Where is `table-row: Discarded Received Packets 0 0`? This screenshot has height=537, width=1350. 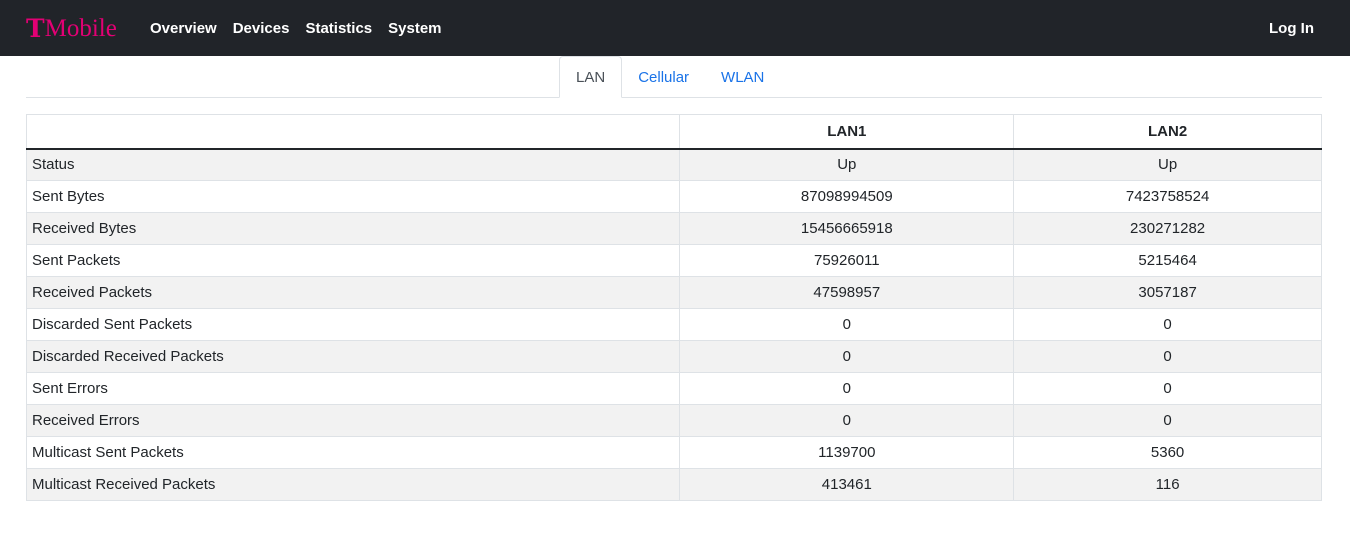 table-row: Discarded Received Packets 0 0 is located at coordinates (673, 356).